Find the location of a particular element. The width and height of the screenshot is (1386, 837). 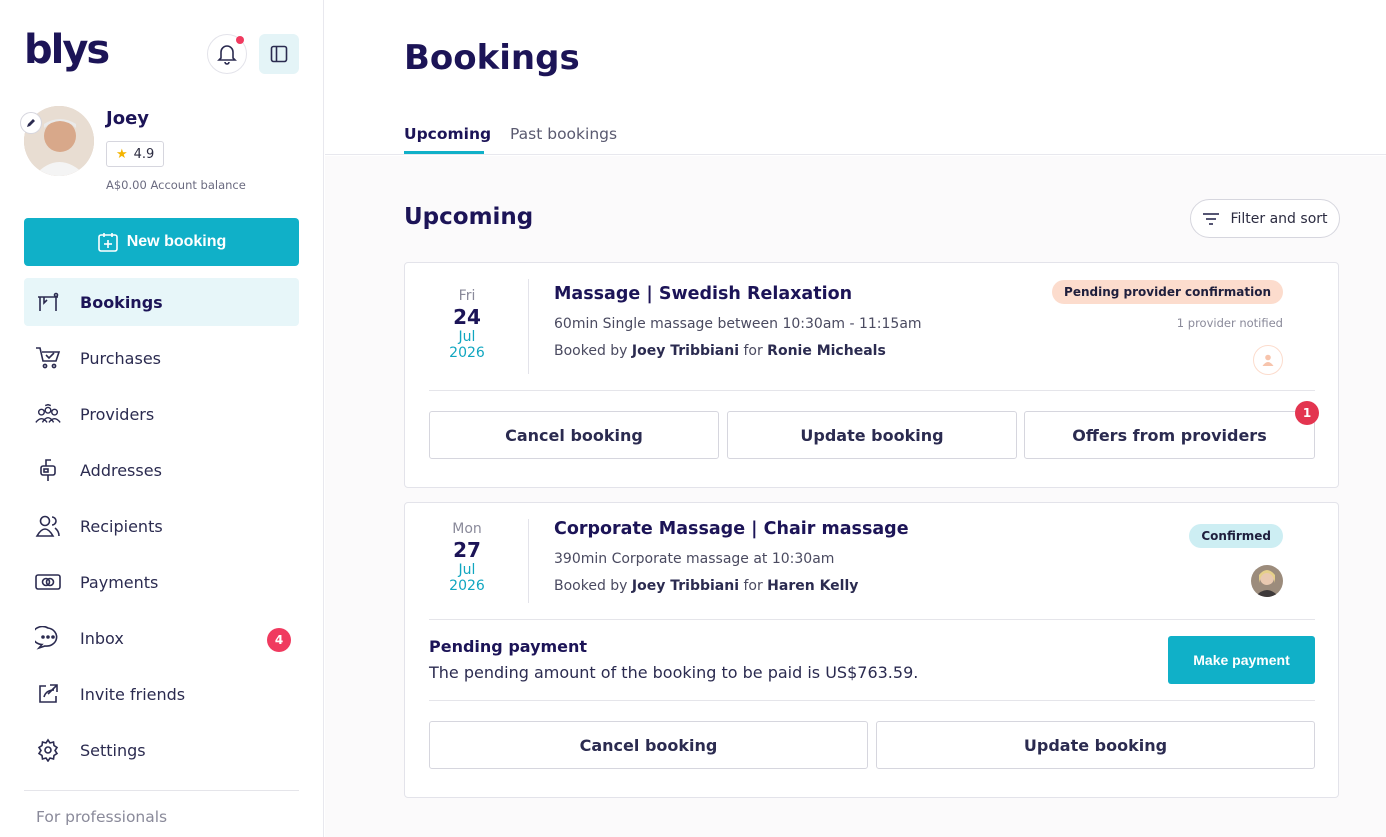

sidebar-item-inbox: Inbox 4 is located at coordinates (161, 638).